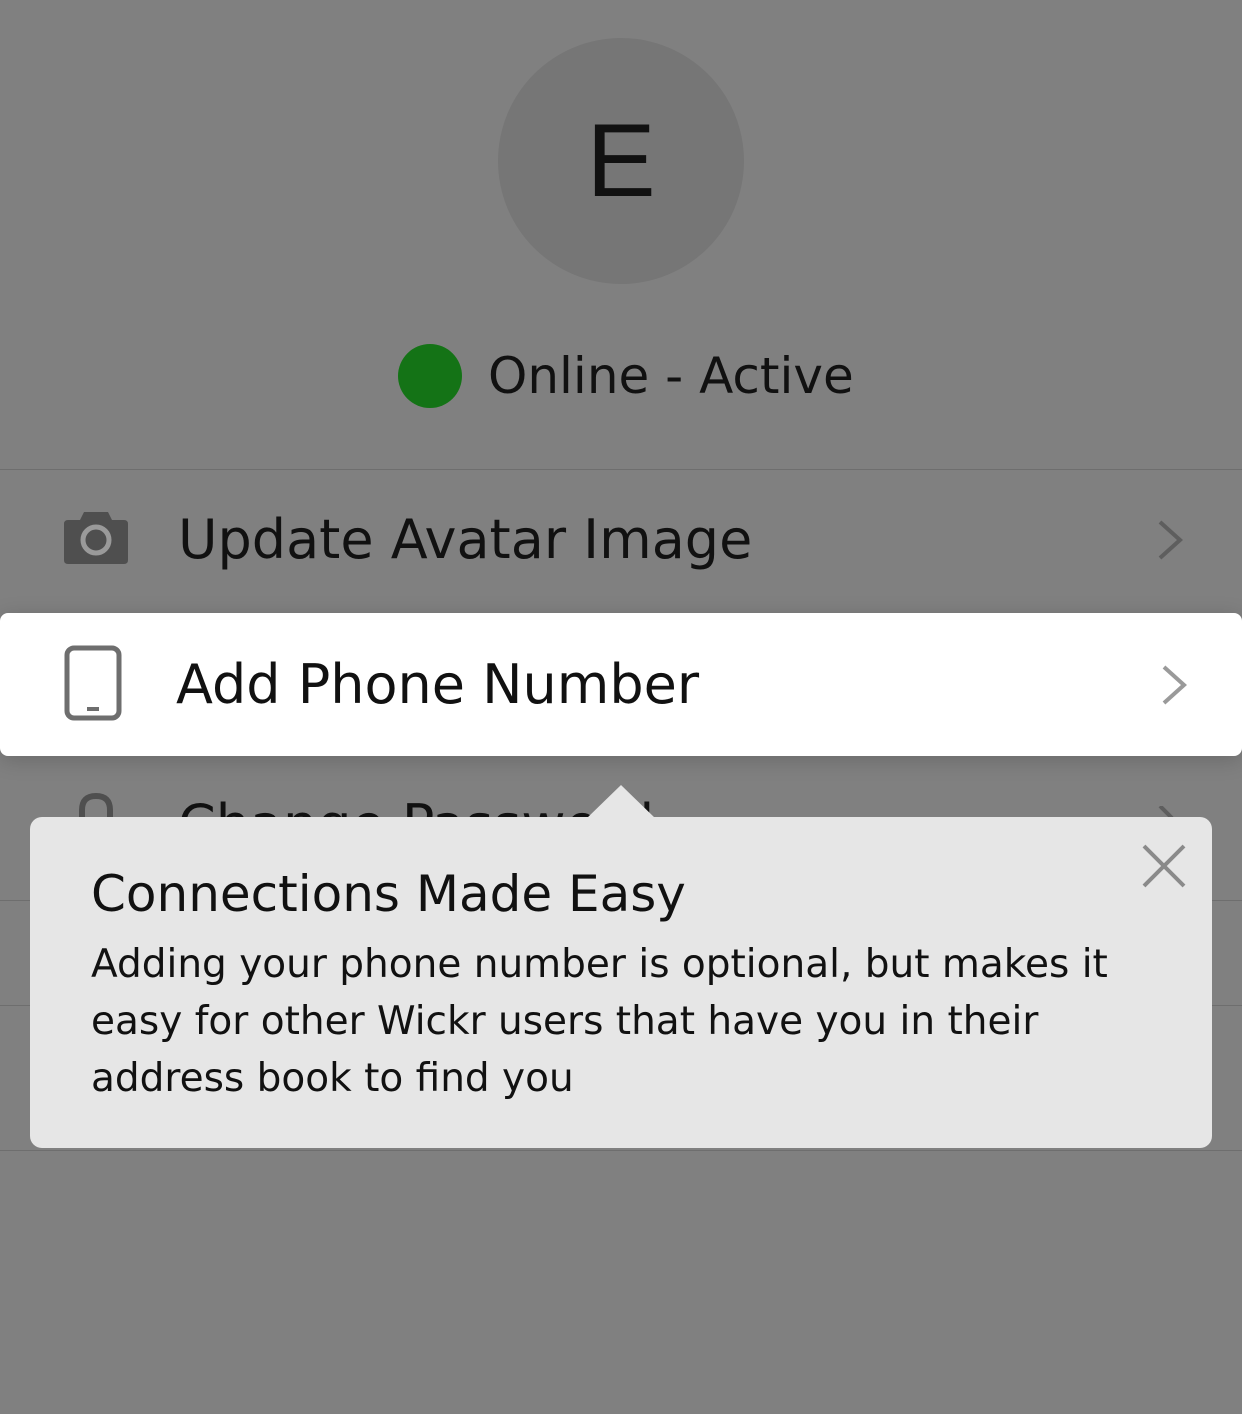 The height and width of the screenshot is (1414, 1242). Describe the element at coordinates (671, 376) in the screenshot. I see `status-label: Online - Active` at that location.